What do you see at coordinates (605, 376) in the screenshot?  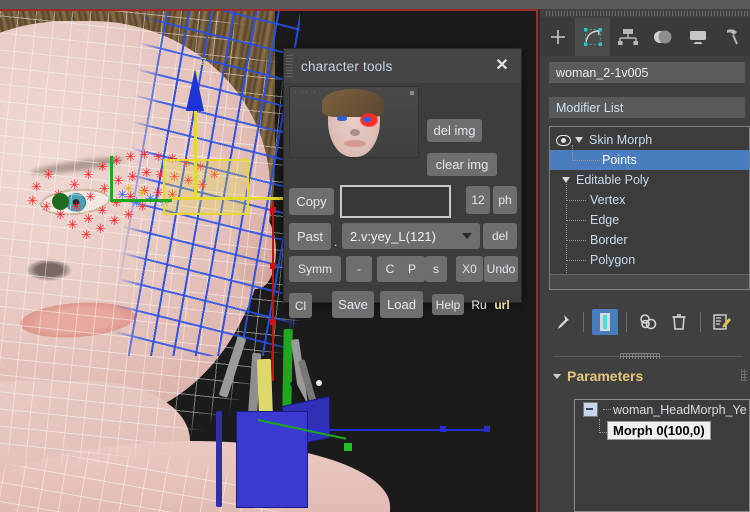 I see `parameters-rollout-title: Parameters` at bounding box center [605, 376].